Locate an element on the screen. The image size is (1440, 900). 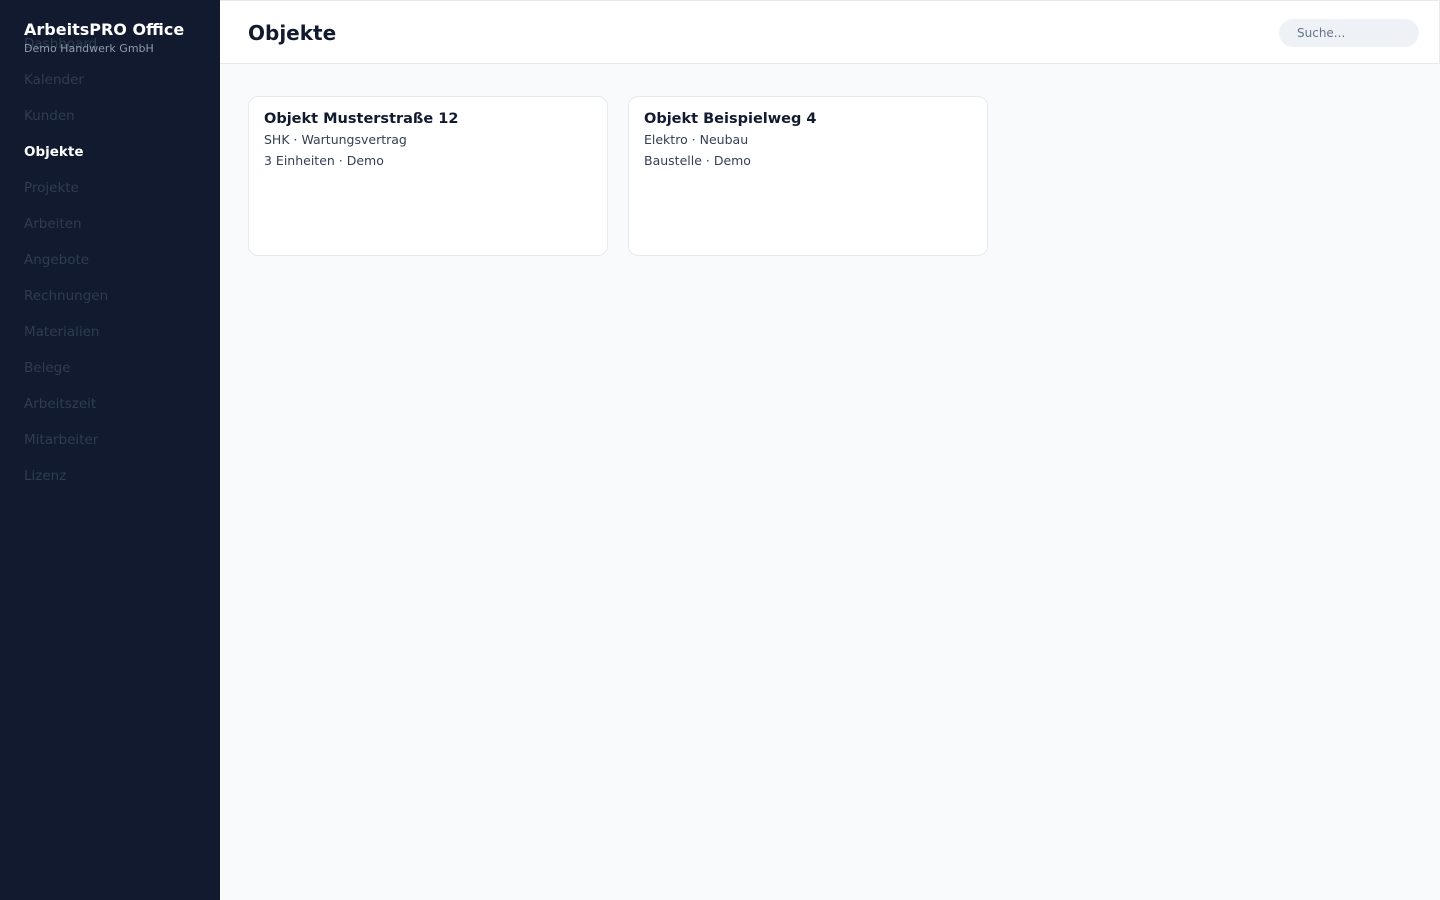
brand: ArbeitsPRO Office Demo Handwerk GmbH is located at coordinates (104, 38).